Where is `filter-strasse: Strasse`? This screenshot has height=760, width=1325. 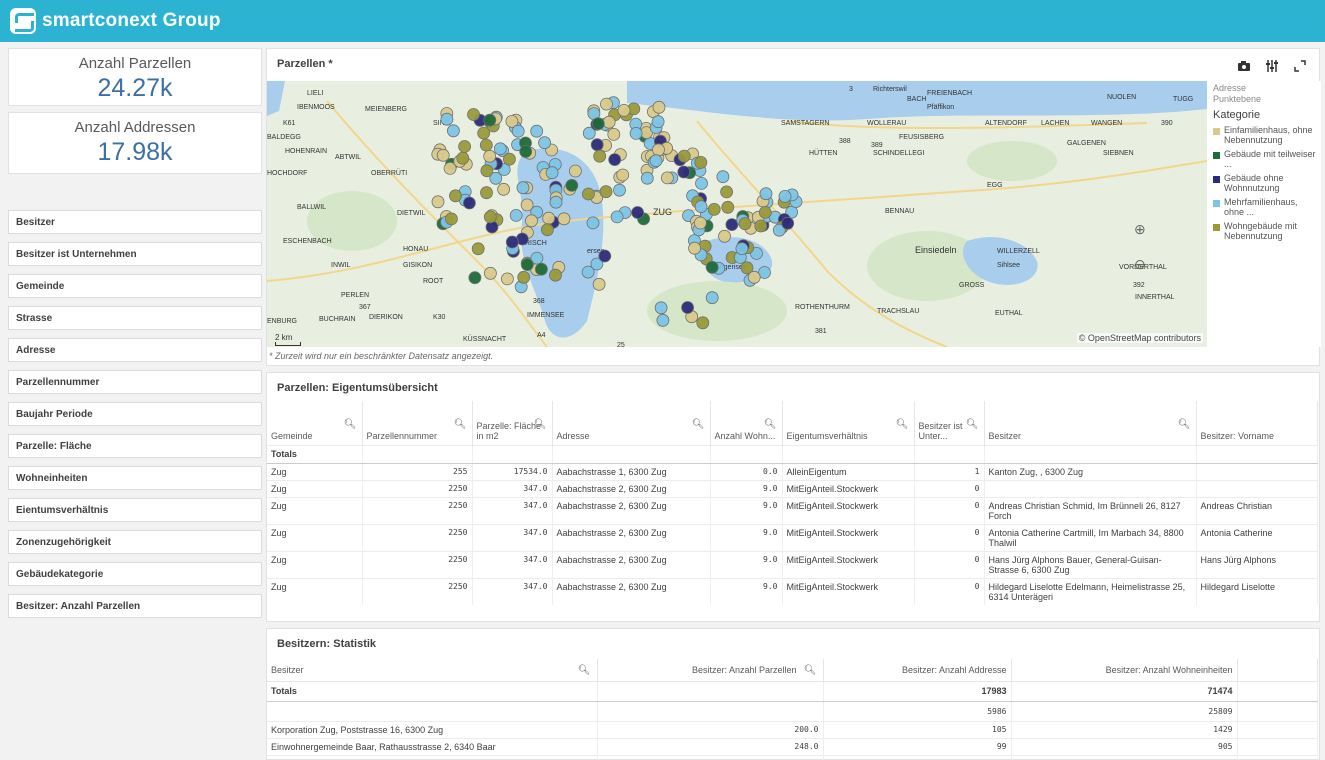
filter-strasse: Strasse is located at coordinates (135, 318).